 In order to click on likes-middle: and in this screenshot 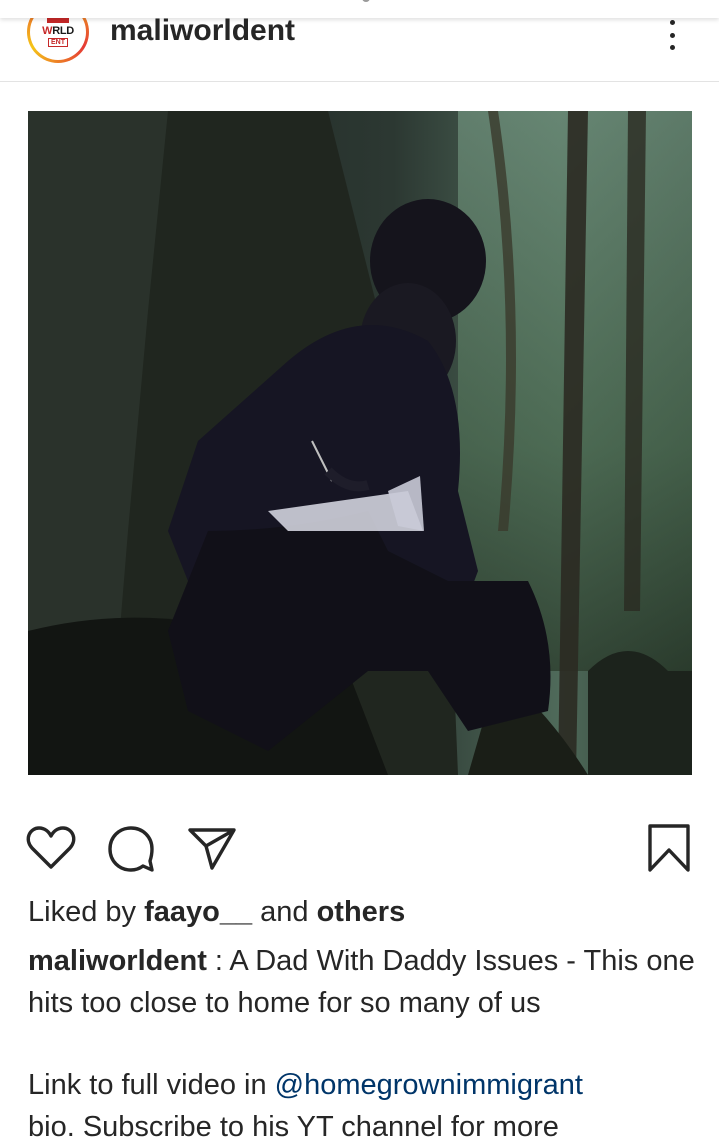, I will do `click(284, 912)`.